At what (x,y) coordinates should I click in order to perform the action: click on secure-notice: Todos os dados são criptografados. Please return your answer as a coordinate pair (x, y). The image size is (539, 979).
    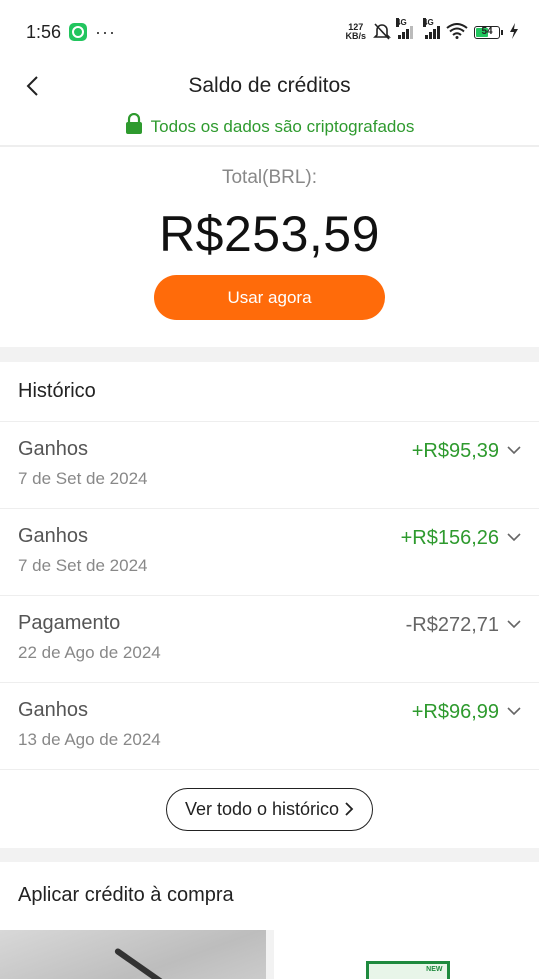
    Looking at the image, I should click on (269, 127).